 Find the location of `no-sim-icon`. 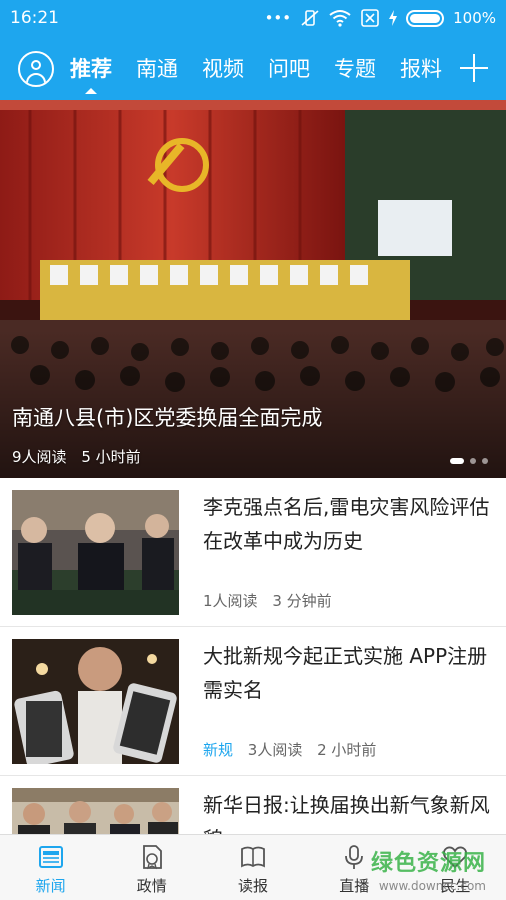

no-sim-icon is located at coordinates (370, 18).